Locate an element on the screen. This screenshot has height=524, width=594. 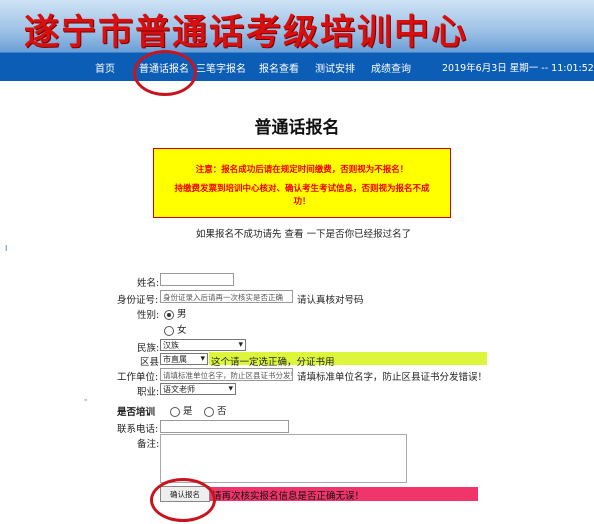
gender-male-label: 男 is located at coordinates (182, 314).